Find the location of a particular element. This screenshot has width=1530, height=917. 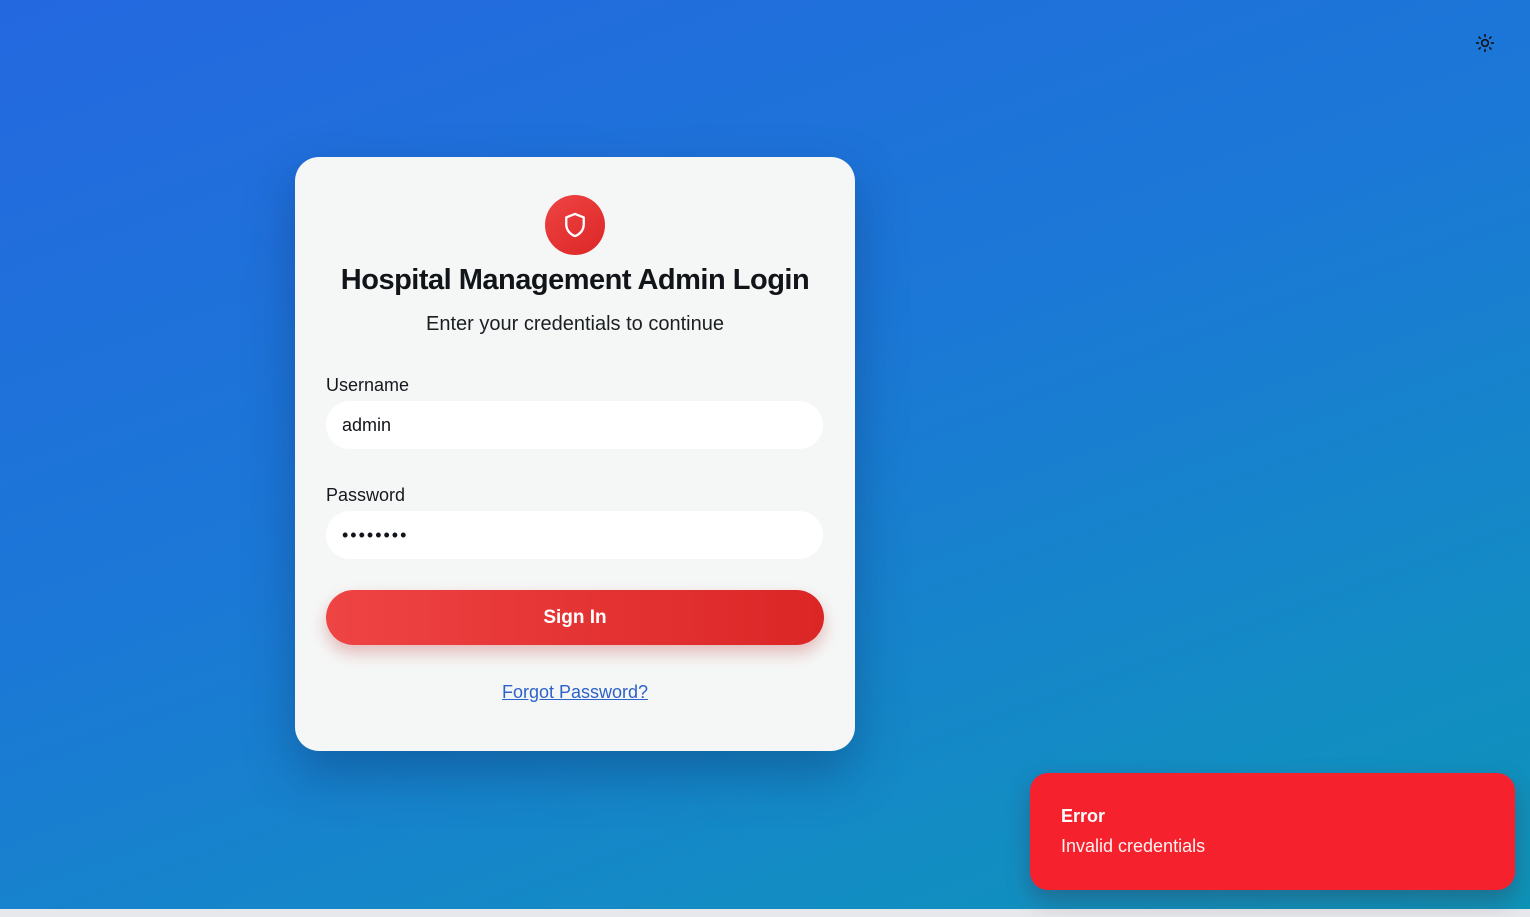

sign-in-button: Sign In is located at coordinates (575, 617).